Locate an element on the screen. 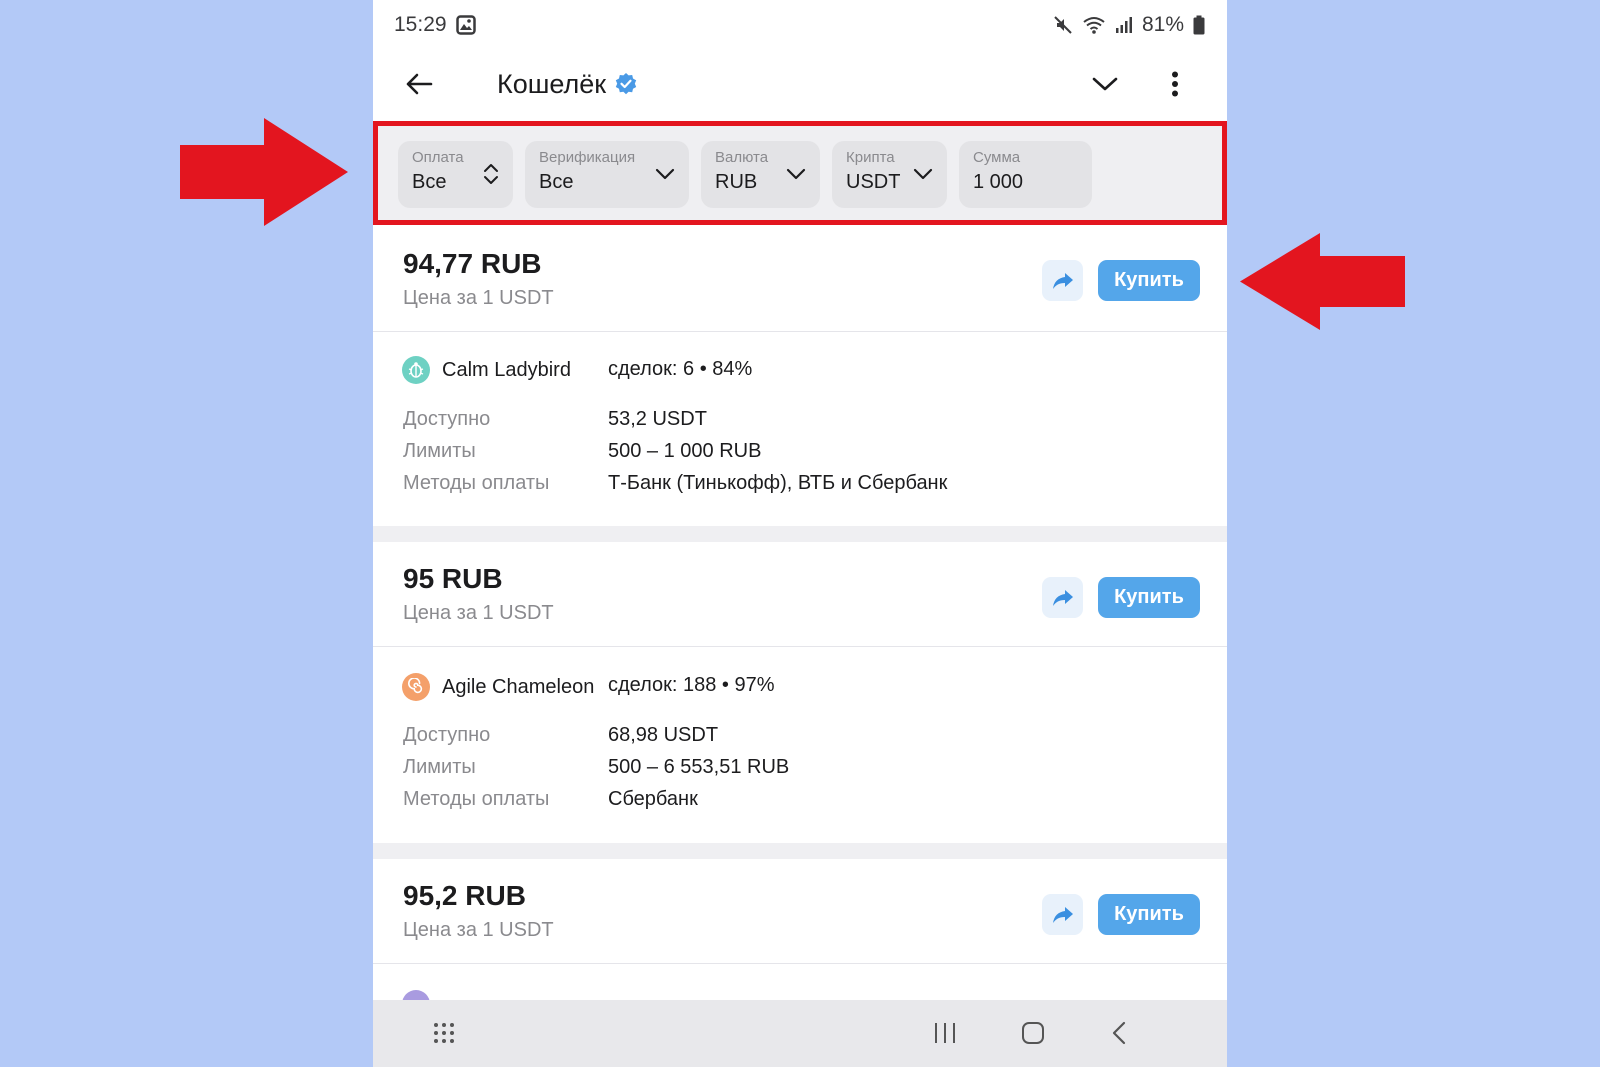 The width and height of the screenshot is (1600, 1067). offer-price: 95 RUB is located at coordinates (453, 578).